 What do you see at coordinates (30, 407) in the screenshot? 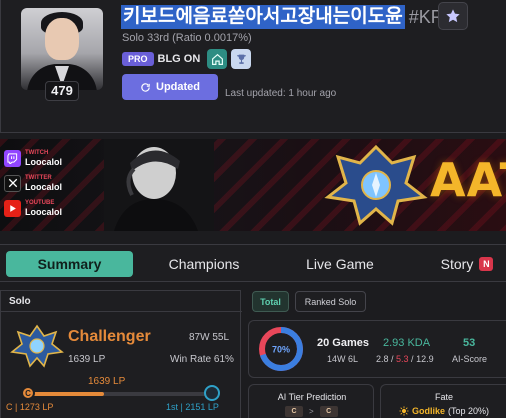
I see `lp-range-start: C | 1273 LP` at bounding box center [30, 407].